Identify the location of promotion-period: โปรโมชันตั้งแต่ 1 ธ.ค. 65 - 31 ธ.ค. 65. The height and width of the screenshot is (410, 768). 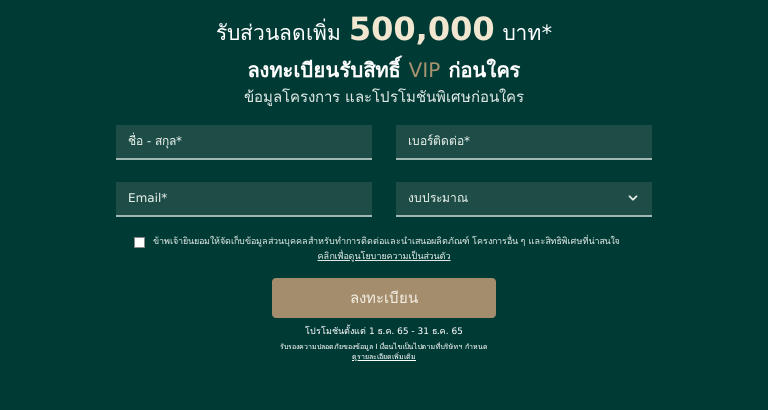
(384, 333).